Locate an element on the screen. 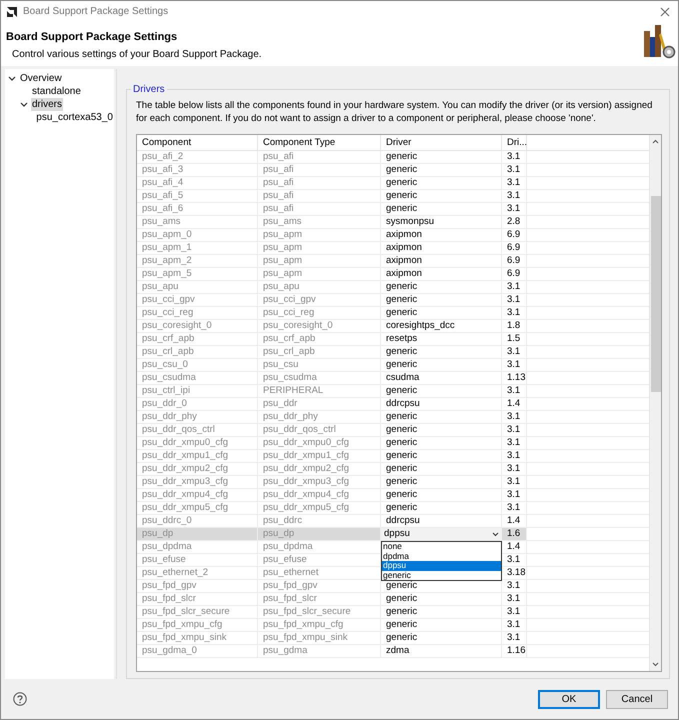 The image size is (679, 720). table-row: psu_cci_gpv psu_cci_gpv generic 3.1 is located at coordinates (393, 300).